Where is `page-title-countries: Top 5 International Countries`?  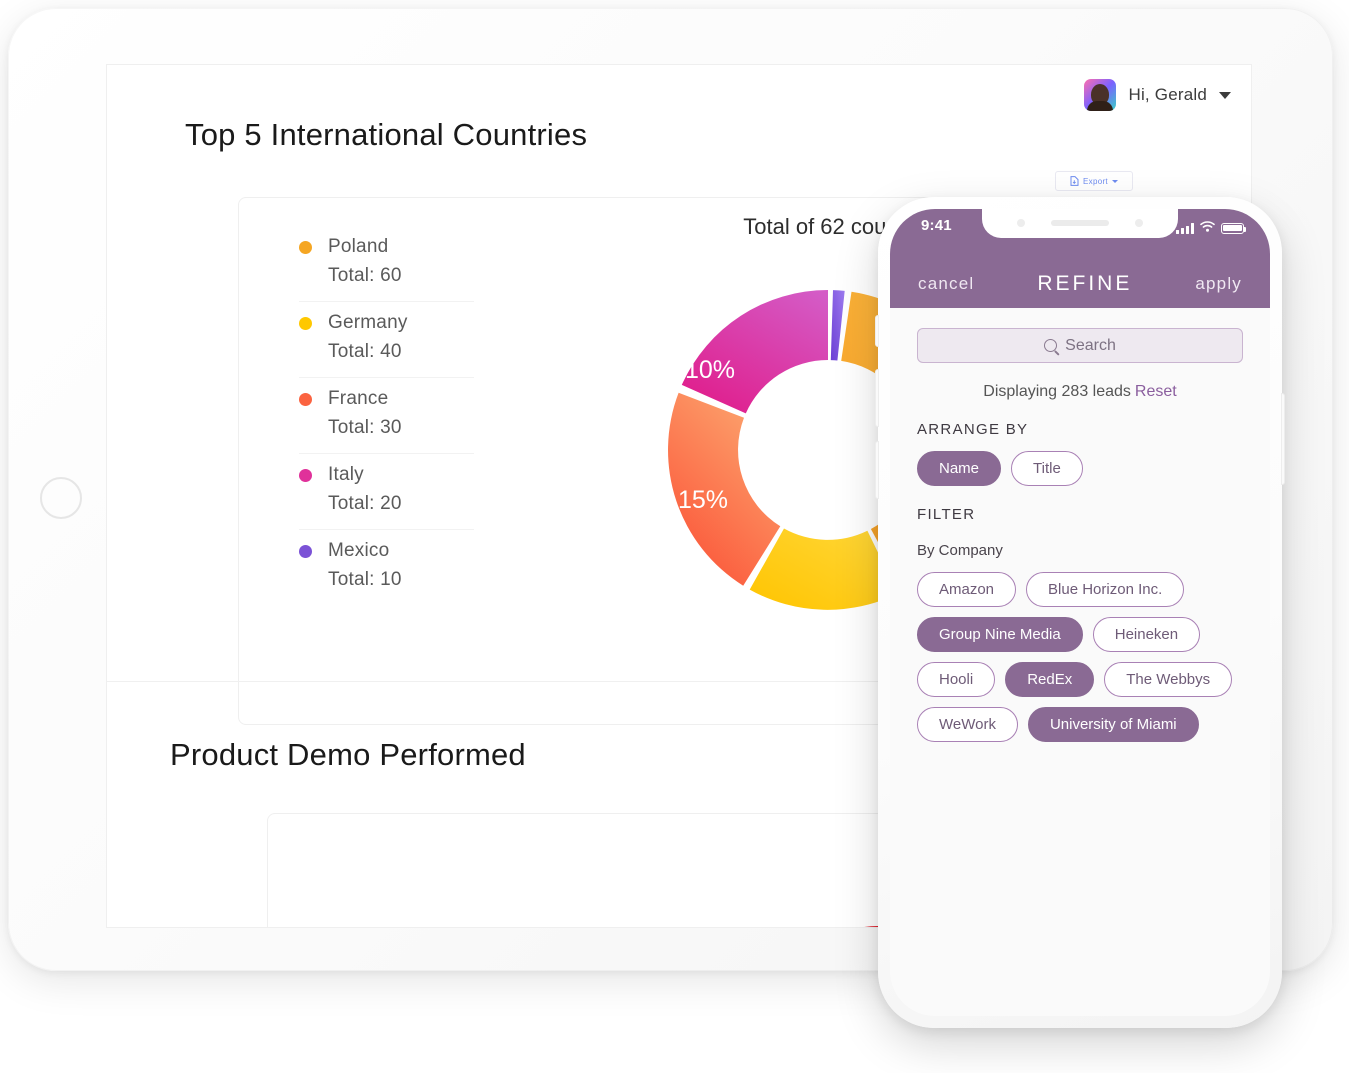
page-title-countries: Top 5 International Countries is located at coordinates (386, 134).